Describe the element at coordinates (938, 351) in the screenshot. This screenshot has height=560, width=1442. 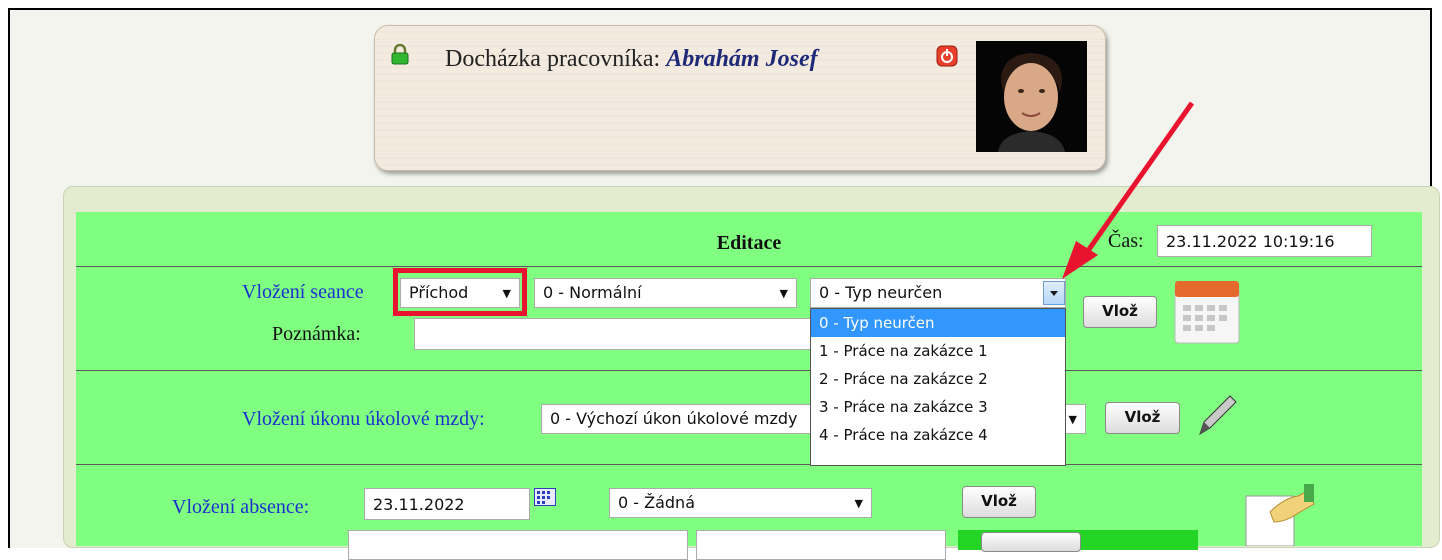
I see `dropdown-option: 1 - Práce na zakázce 1` at that location.